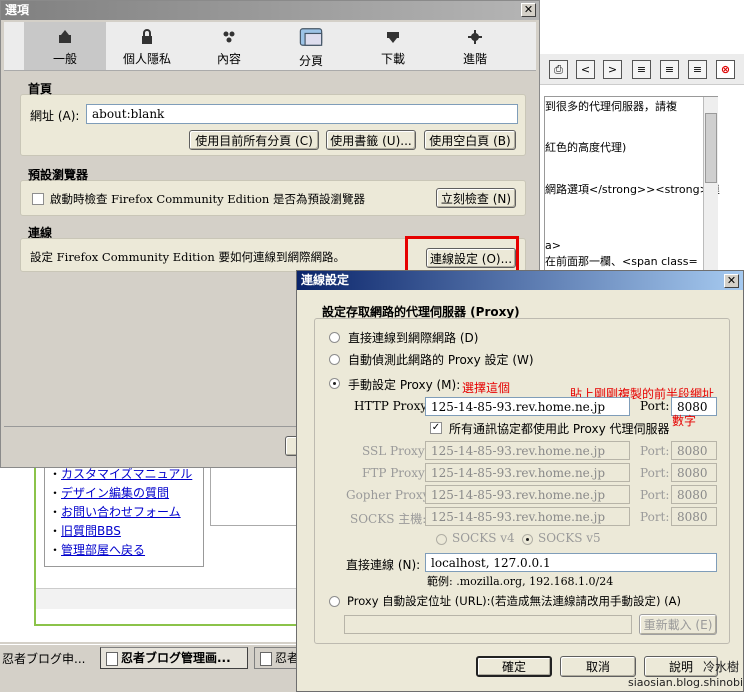  I want to click on watermark-url: siaosian.blog.shinobi.jp, so click(686, 682).